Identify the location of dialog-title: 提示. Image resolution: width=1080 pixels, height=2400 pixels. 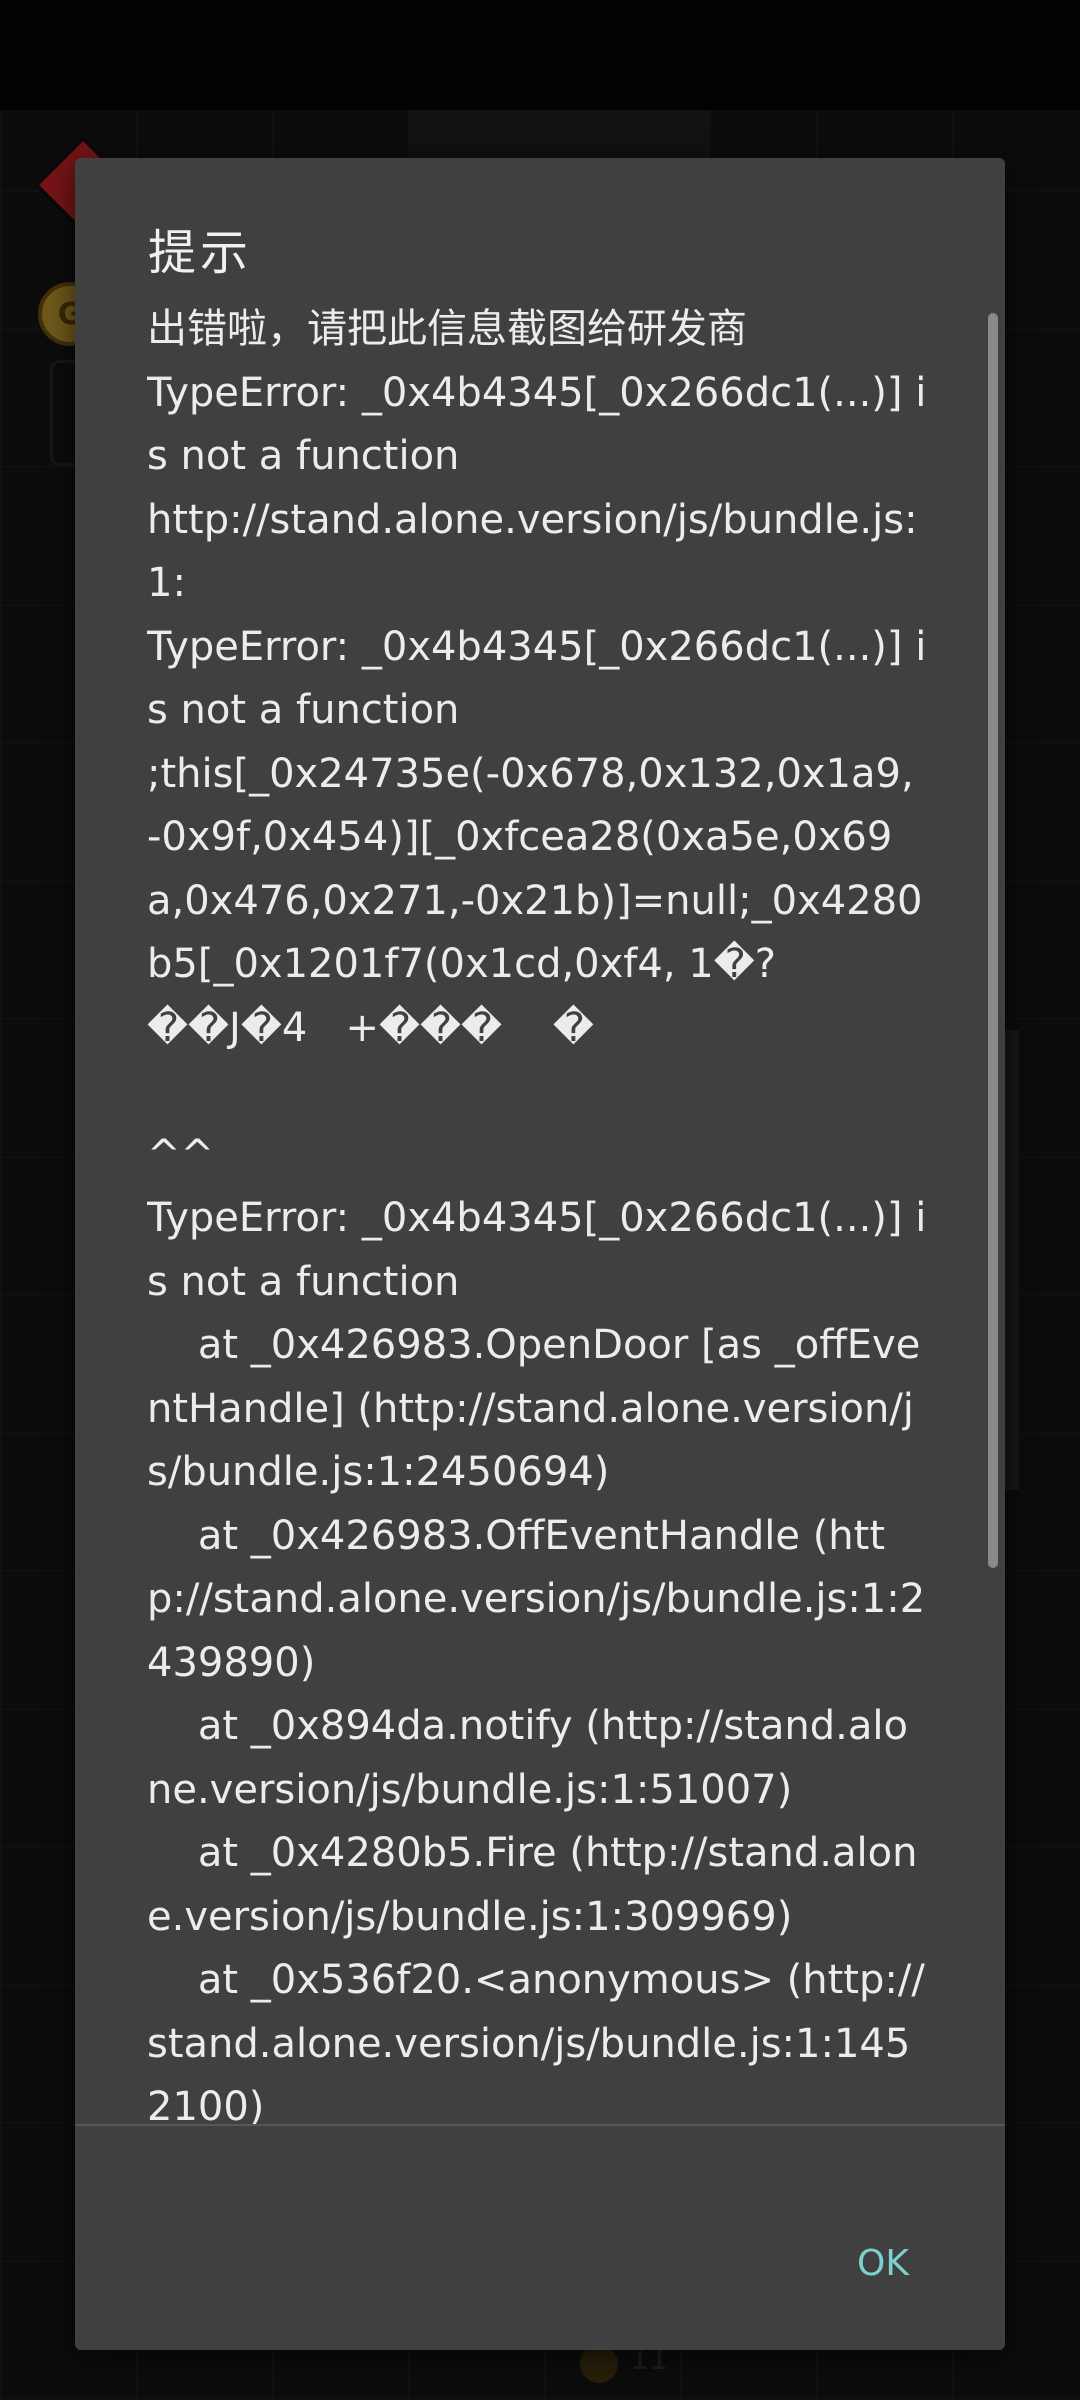
(200, 253).